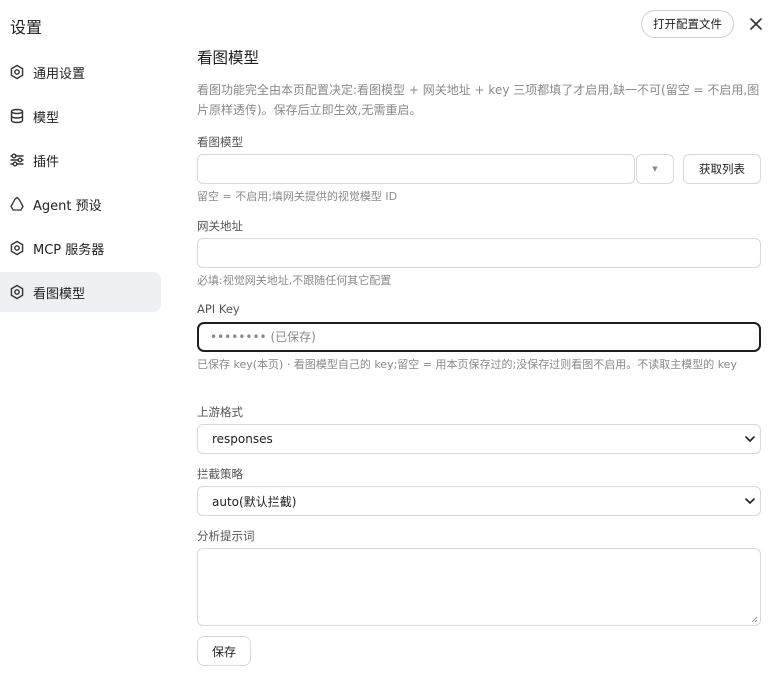  What do you see at coordinates (226, 536) in the screenshot?
I see `analysis-prompt-label: 分析提示词` at bounding box center [226, 536].